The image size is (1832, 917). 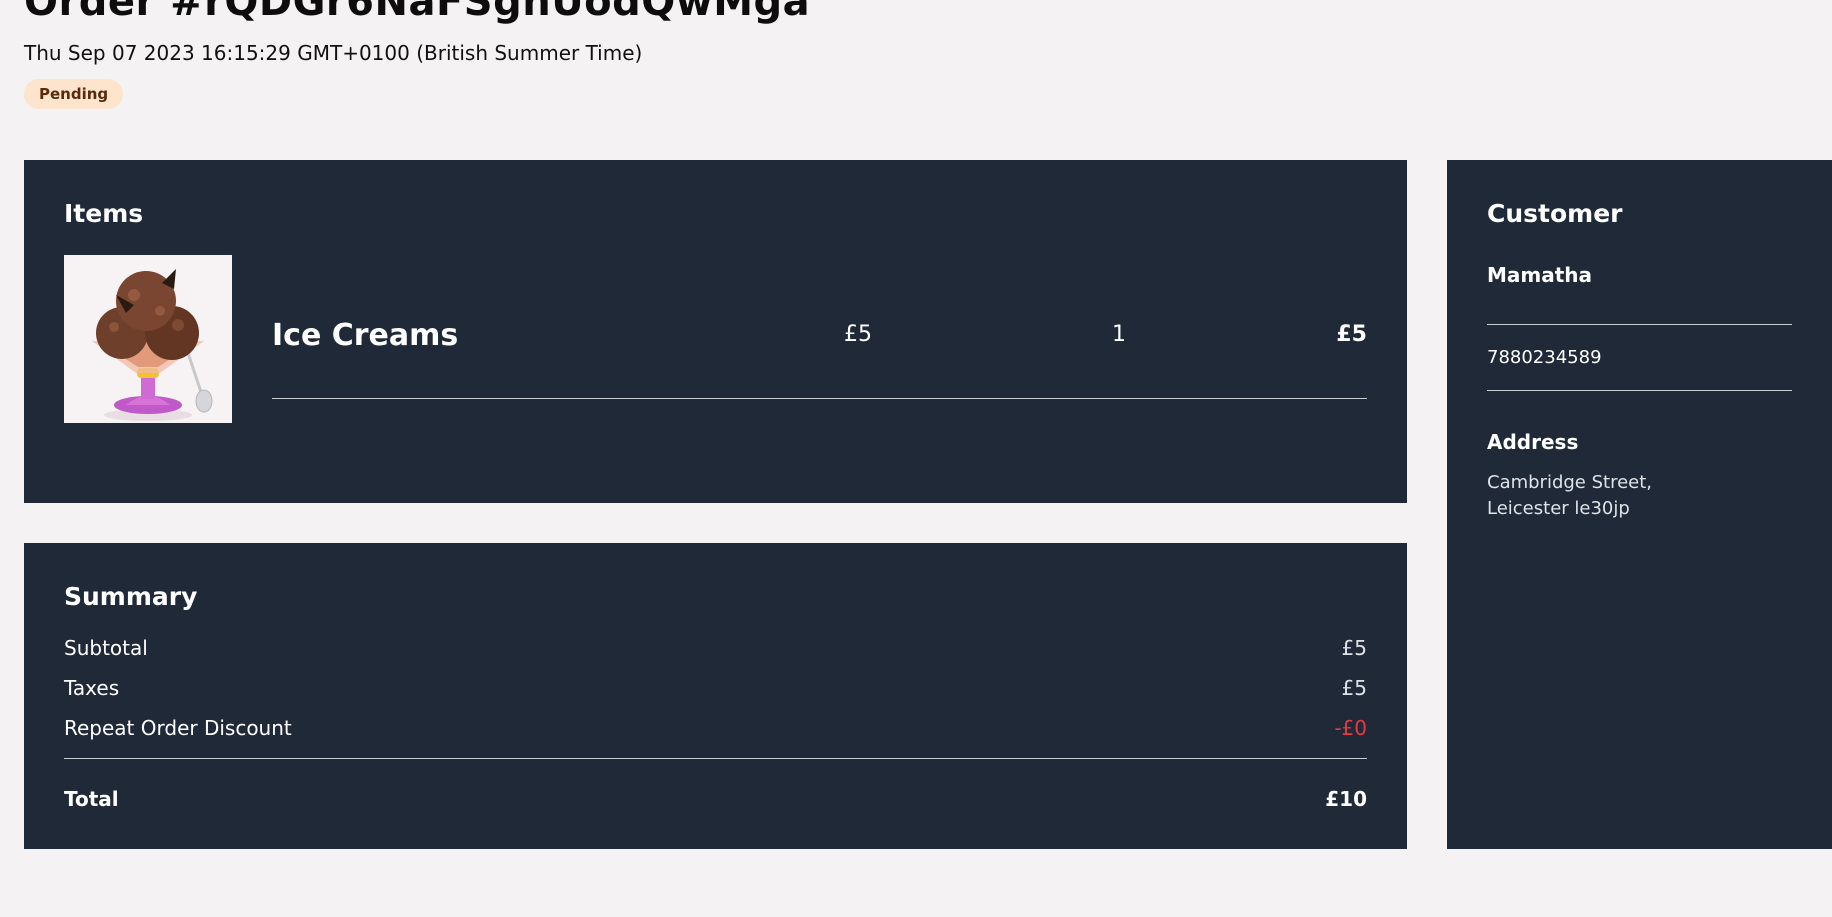 What do you see at coordinates (1346, 799) in the screenshot?
I see `total-value: £10` at bounding box center [1346, 799].